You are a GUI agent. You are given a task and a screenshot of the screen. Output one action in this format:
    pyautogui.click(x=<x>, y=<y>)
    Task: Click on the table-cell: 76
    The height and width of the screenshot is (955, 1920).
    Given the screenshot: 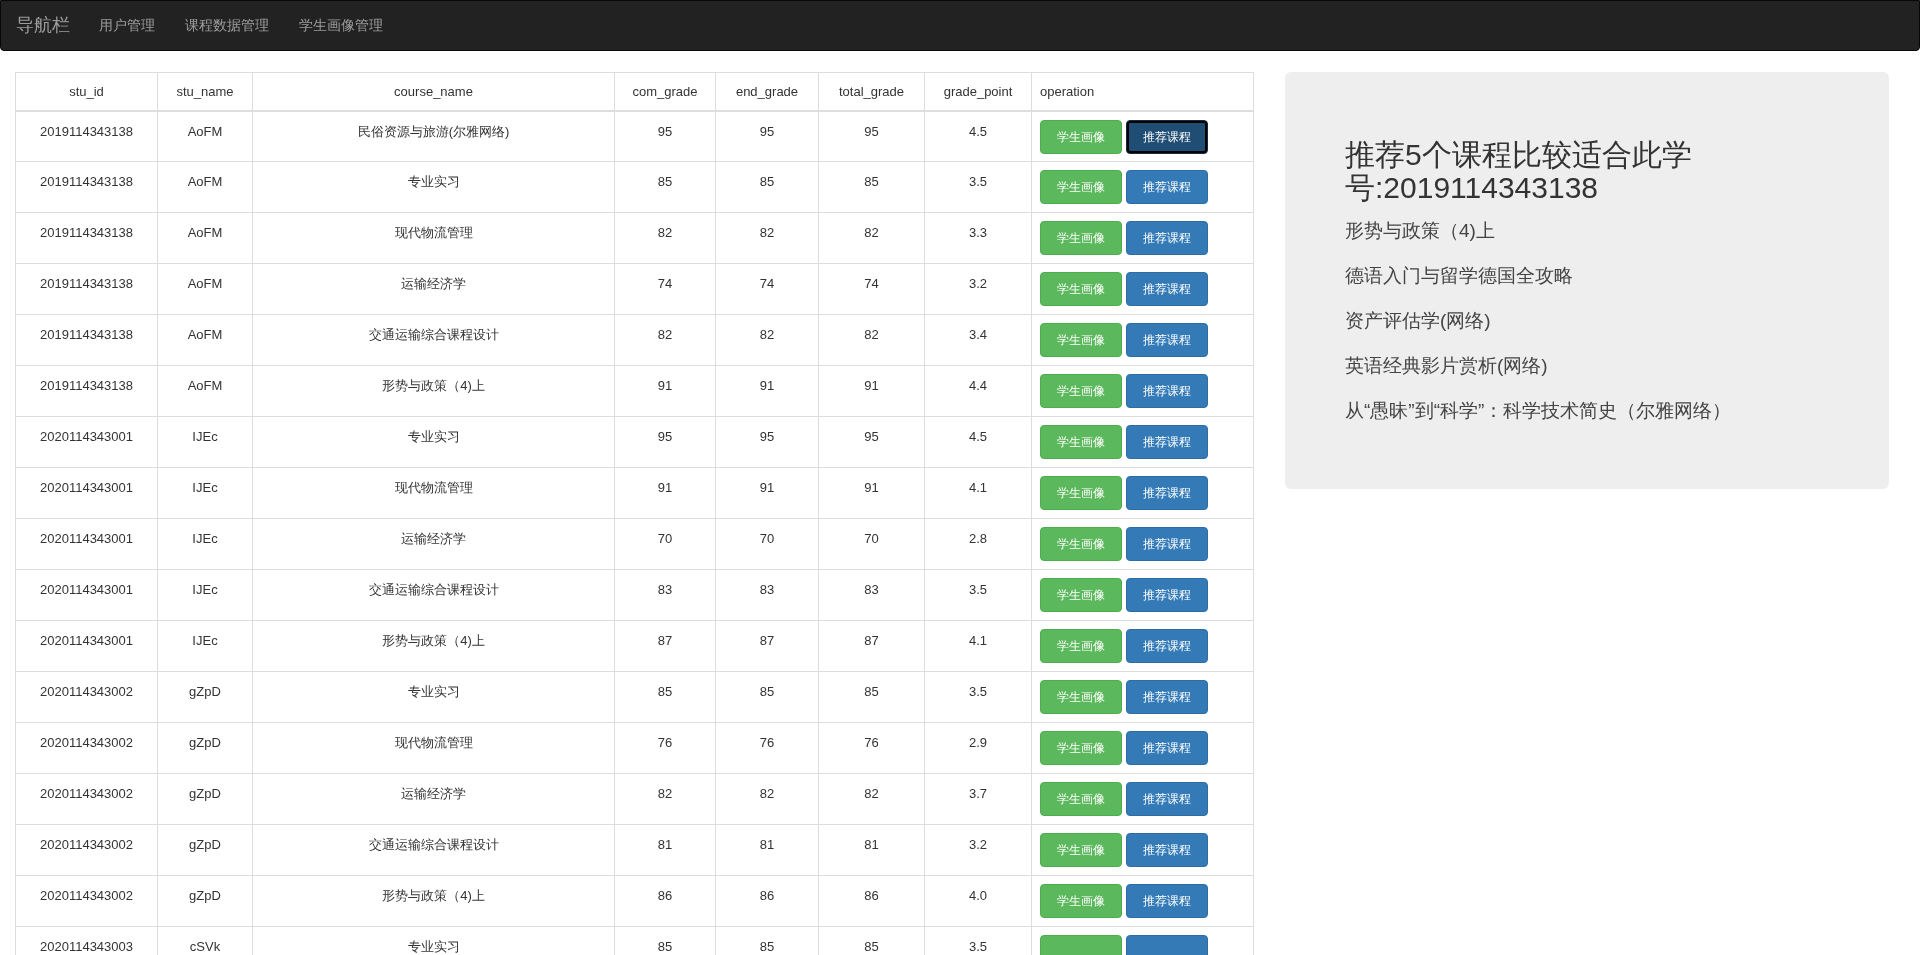 What is the action you would take?
    pyautogui.click(x=665, y=748)
    